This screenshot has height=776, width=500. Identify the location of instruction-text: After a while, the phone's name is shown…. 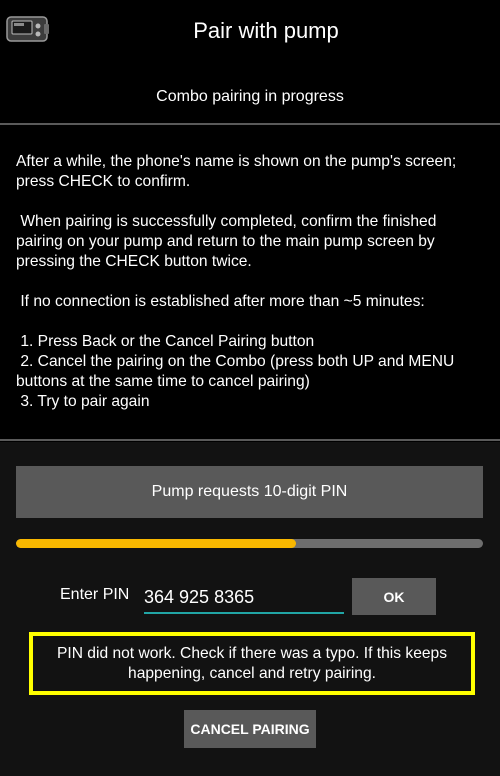
(238, 171).